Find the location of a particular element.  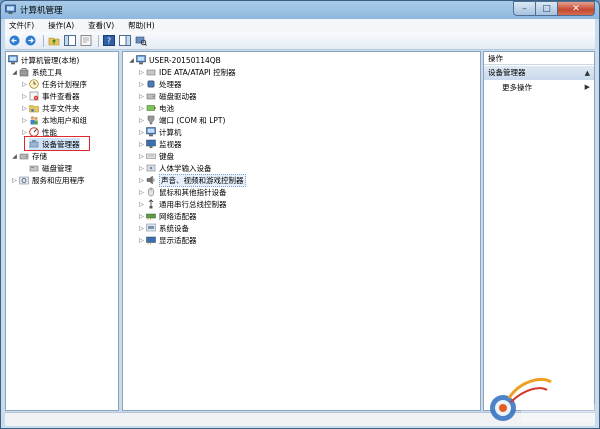

device-category: ▷ 鼠标和其他指针设备 is located at coordinates (182, 192).